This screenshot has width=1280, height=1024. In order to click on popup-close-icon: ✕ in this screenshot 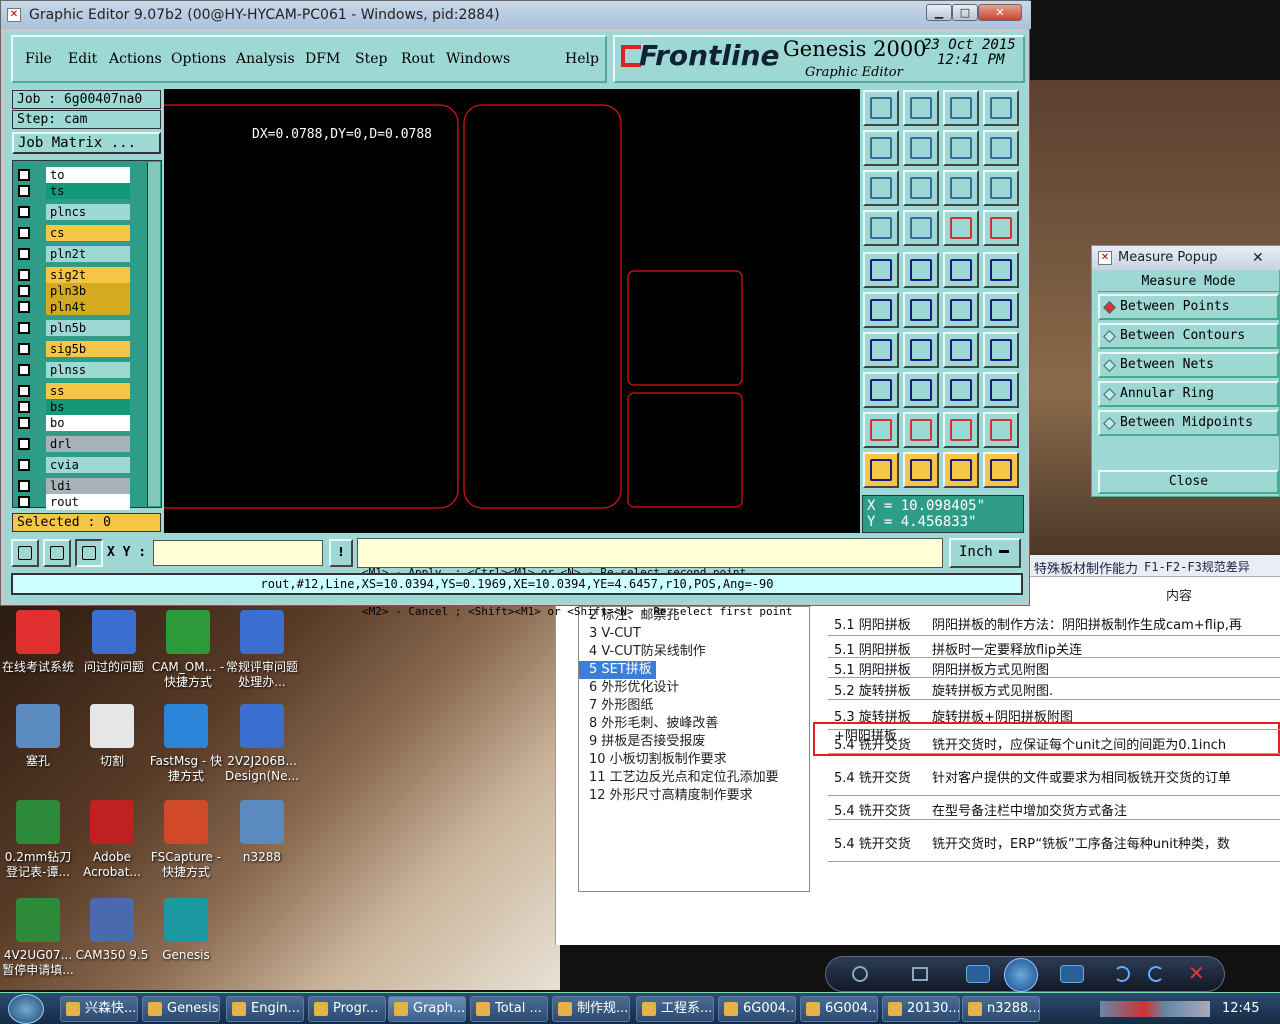, I will do `click(1258, 258)`.